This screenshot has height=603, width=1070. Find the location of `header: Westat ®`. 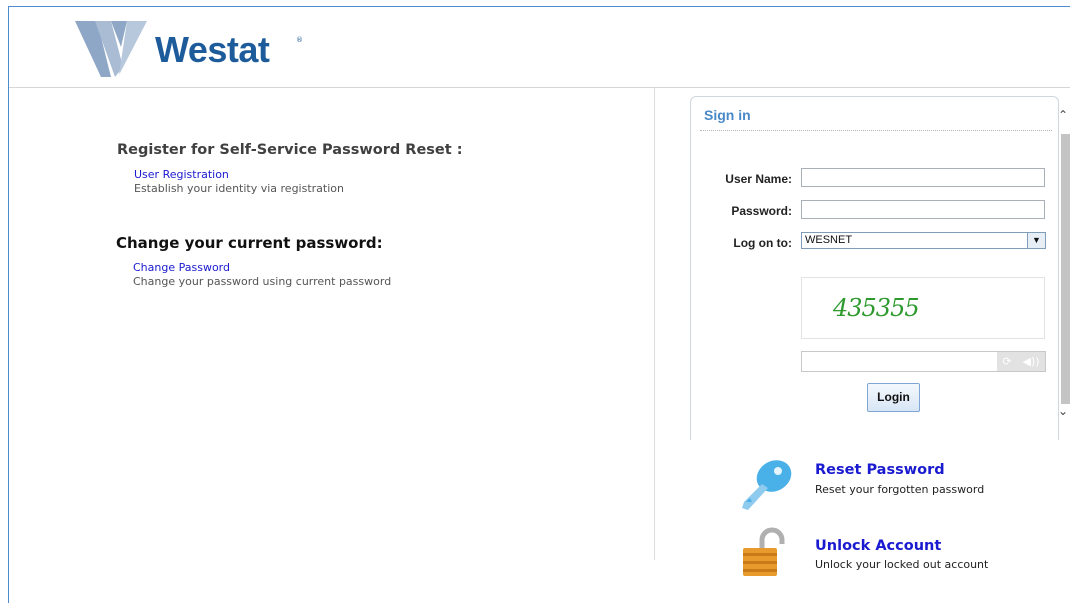

header: Westat ® is located at coordinates (539, 47).